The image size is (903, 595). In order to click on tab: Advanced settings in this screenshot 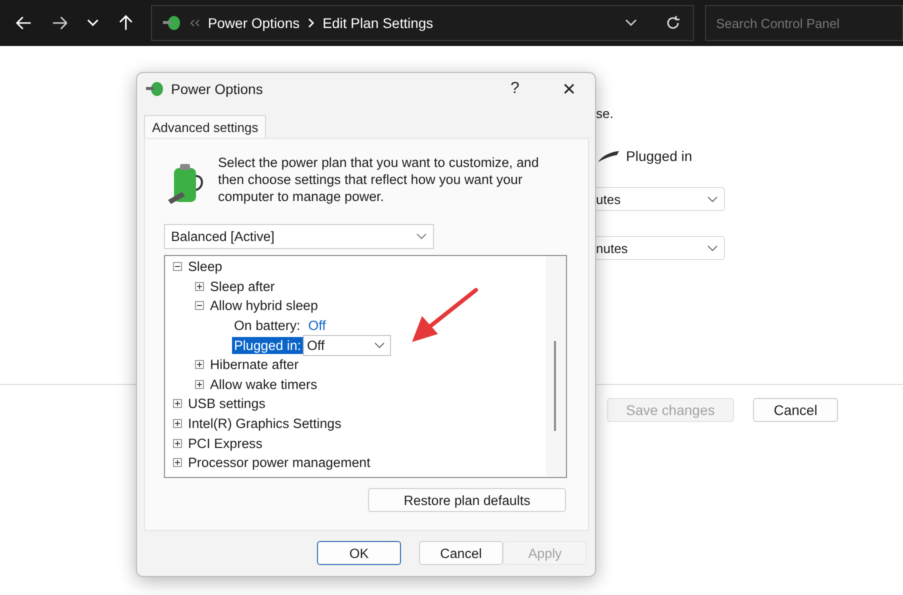, I will do `click(205, 126)`.